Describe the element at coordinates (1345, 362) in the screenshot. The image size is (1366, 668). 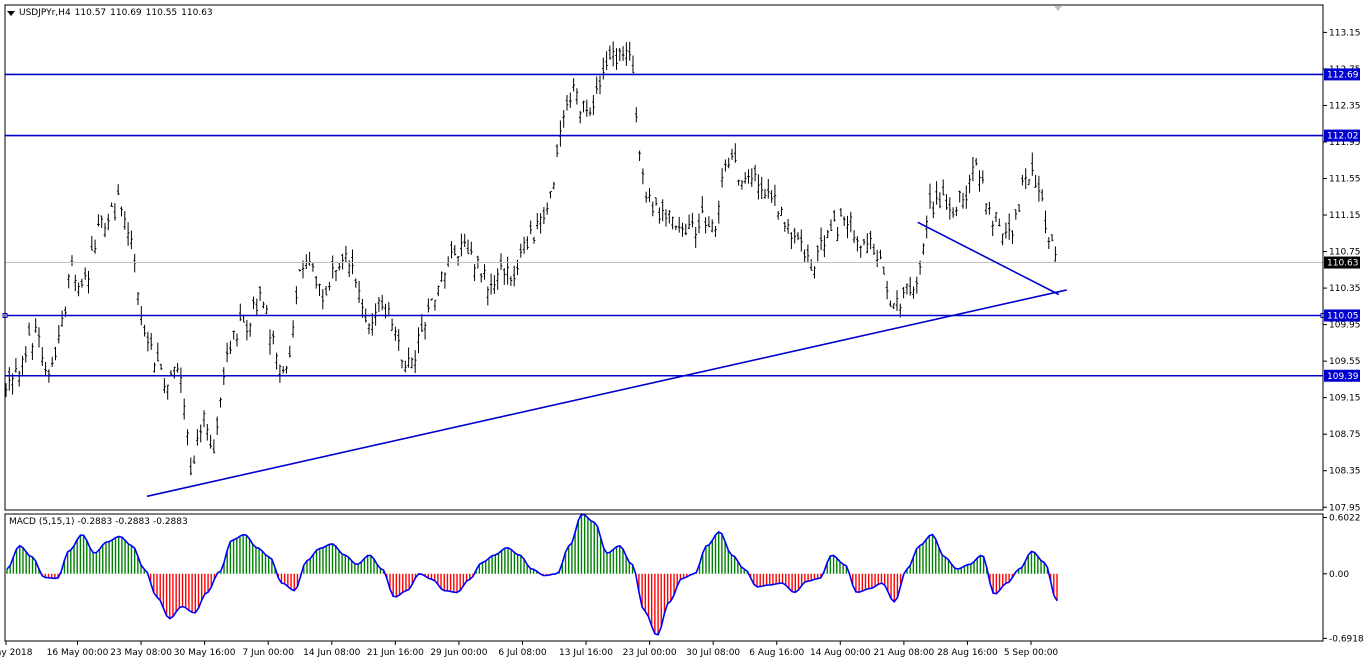
I see `price-y-tick-label: 109.55` at that location.